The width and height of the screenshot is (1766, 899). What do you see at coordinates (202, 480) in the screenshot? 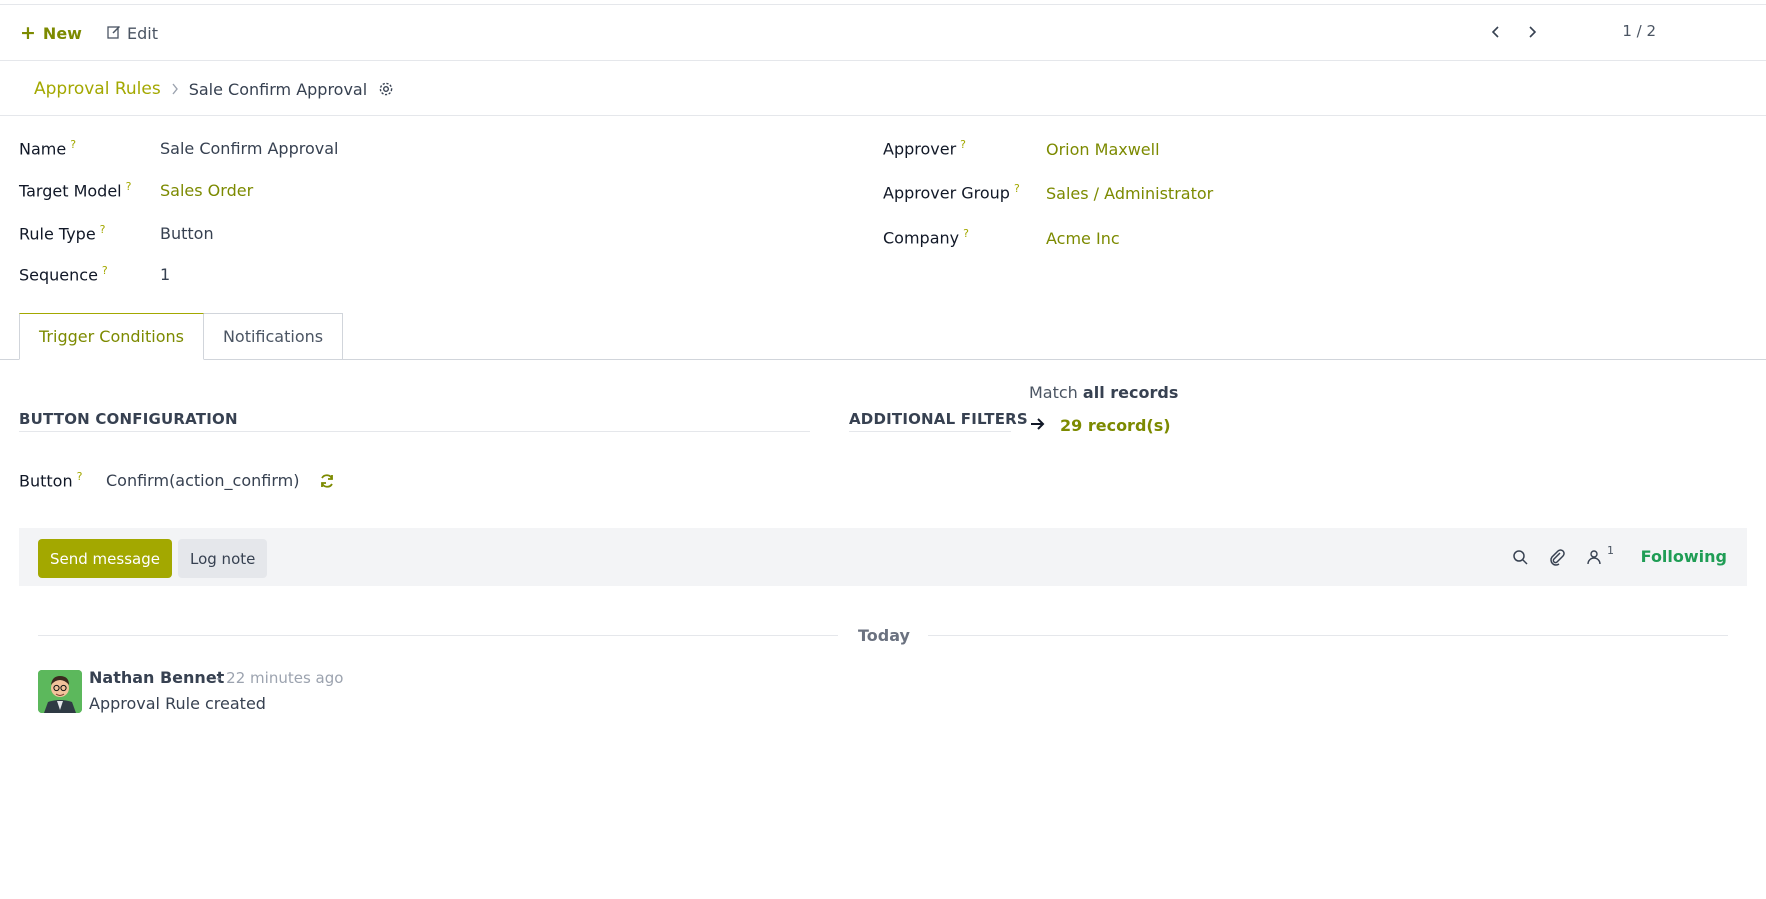
I see `field-button-value: Confirm(action_confirm)` at bounding box center [202, 480].